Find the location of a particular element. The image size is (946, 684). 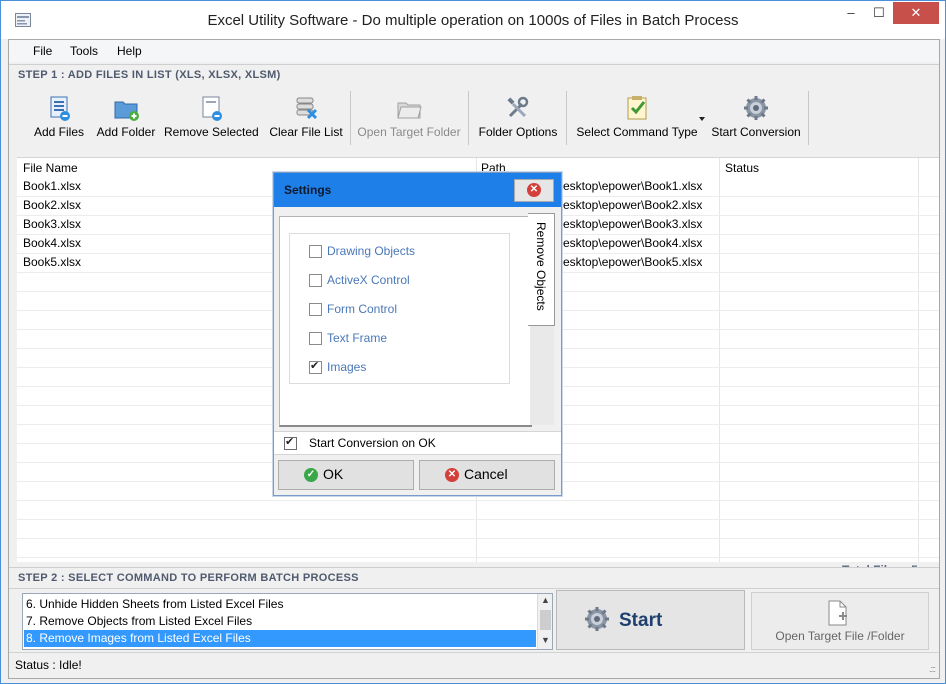

remove-selected-button: Remove Selected is located at coordinates (211, 118).